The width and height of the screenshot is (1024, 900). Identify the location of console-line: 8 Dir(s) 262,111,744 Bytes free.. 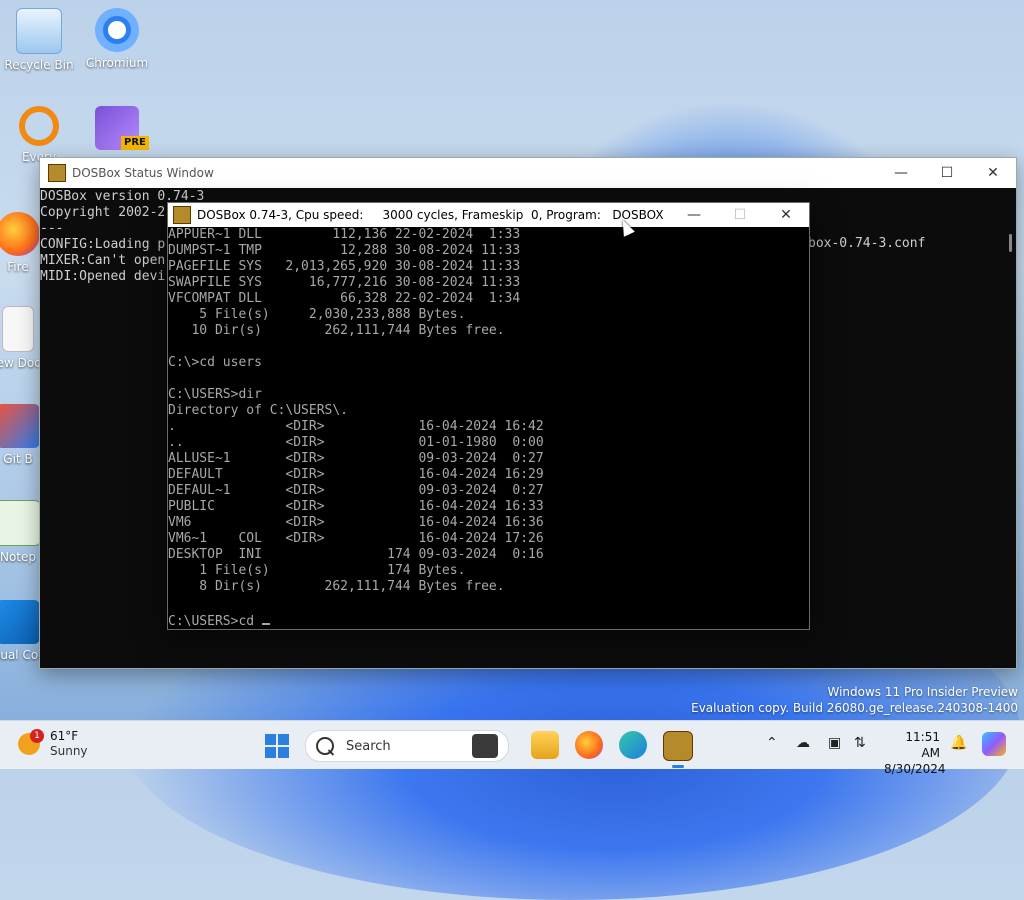
(336, 586).